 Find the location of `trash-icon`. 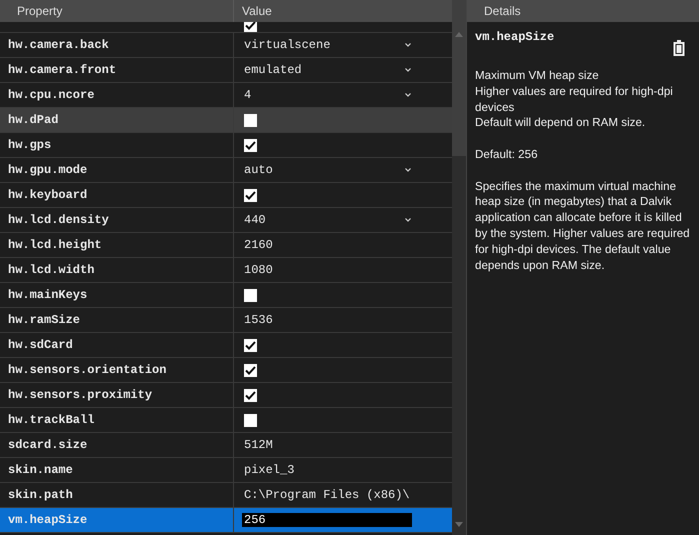

trash-icon is located at coordinates (679, 48).